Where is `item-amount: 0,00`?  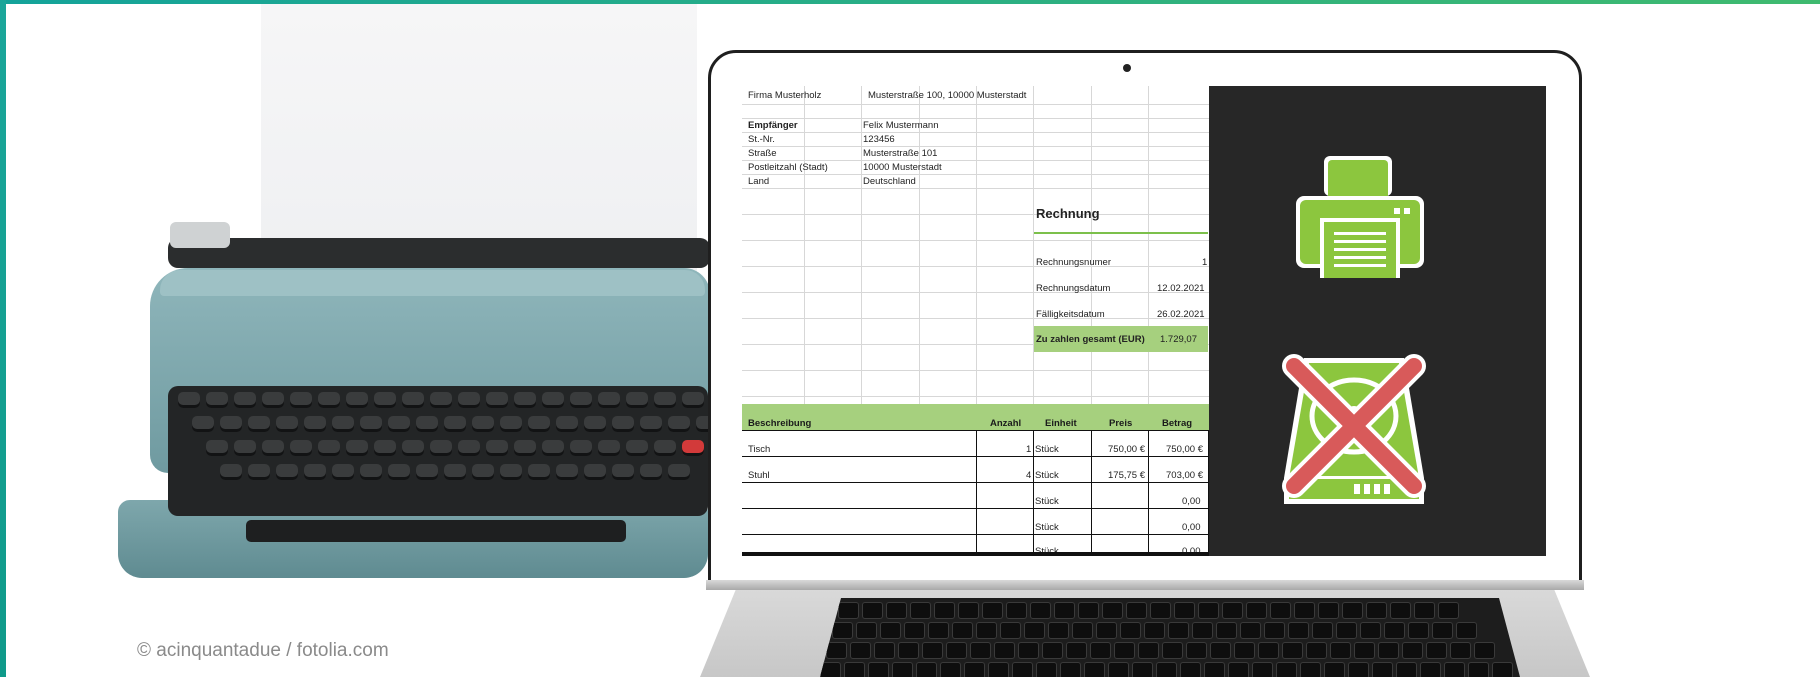
item-amount: 0,00 is located at coordinates (1191, 501).